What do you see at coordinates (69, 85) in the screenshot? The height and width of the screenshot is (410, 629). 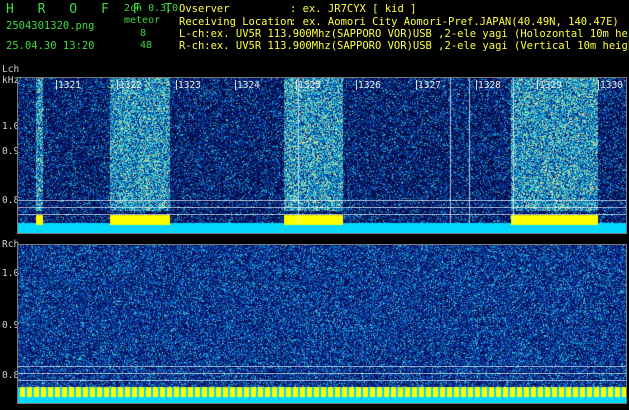 I see `minute-label-1321: 1321` at bounding box center [69, 85].